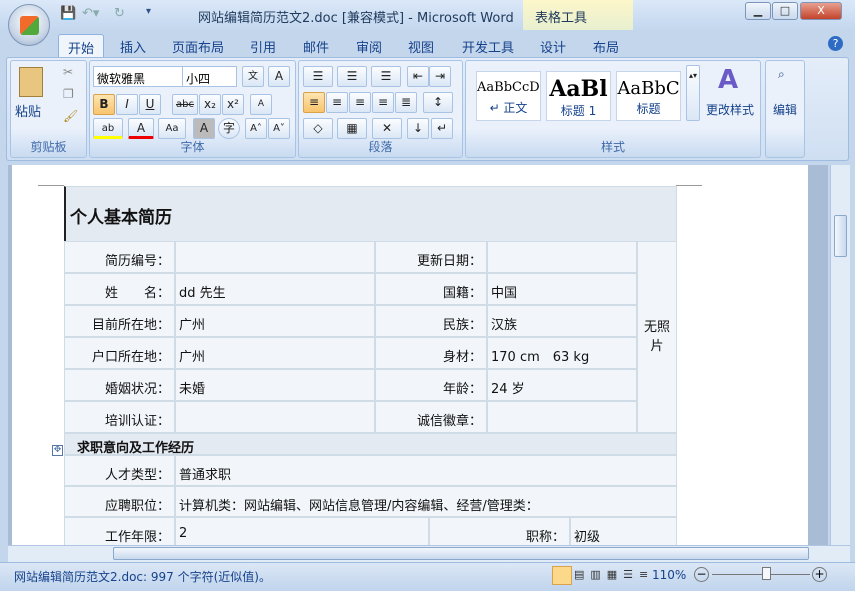 This screenshot has width=855, height=591. Describe the element at coordinates (431, 257) in the screenshot. I see `field-label: 更新日期：` at that location.